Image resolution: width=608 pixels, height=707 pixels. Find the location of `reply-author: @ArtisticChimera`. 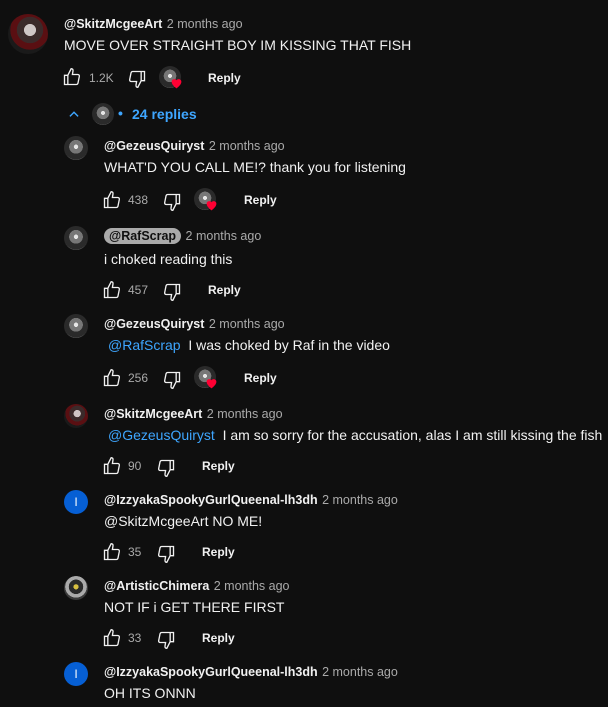

reply-author: @ArtisticChimera is located at coordinates (156, 586).